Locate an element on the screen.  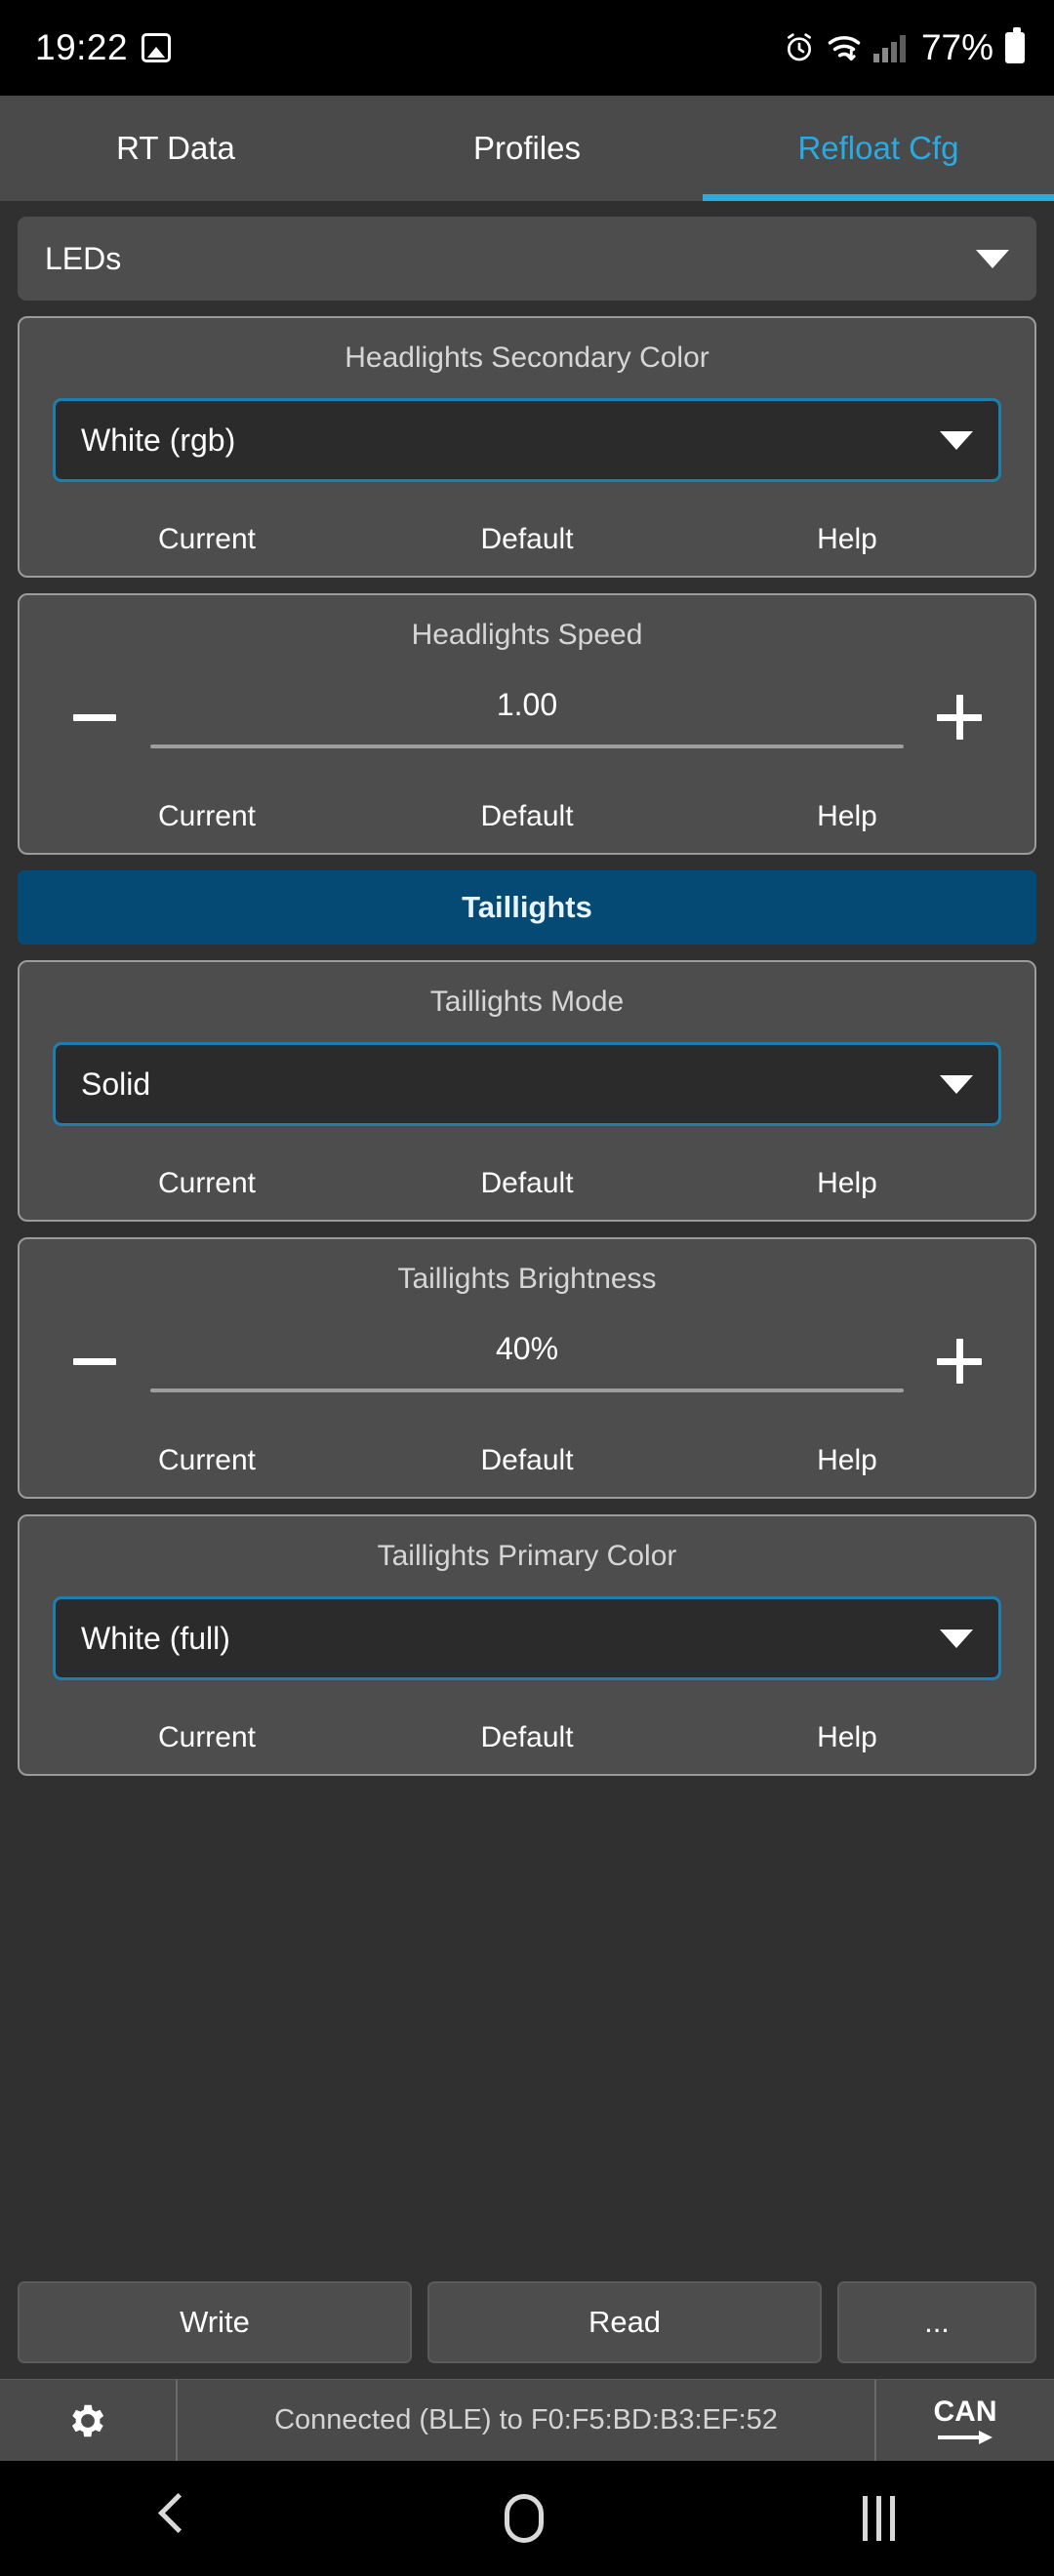
connection-status-text-cell: Connected (BLE) to F0:F5:BD:B3:EF:52 is located at coordinates (527, 2420).